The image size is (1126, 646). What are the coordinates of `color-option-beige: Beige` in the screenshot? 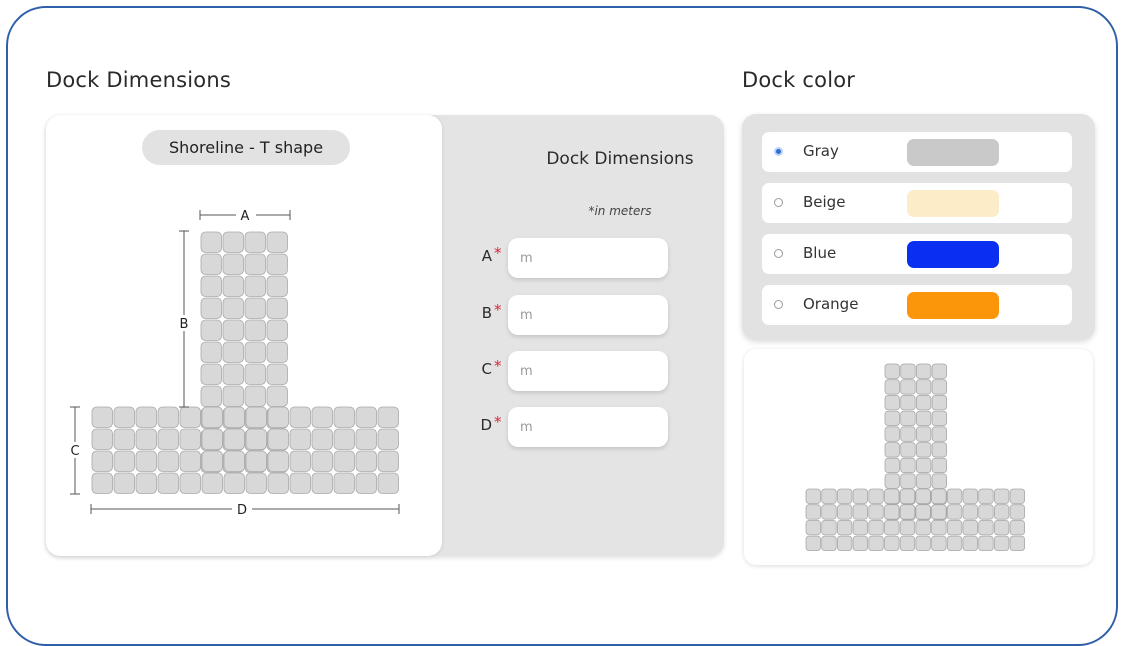 It's located at (917, 203).